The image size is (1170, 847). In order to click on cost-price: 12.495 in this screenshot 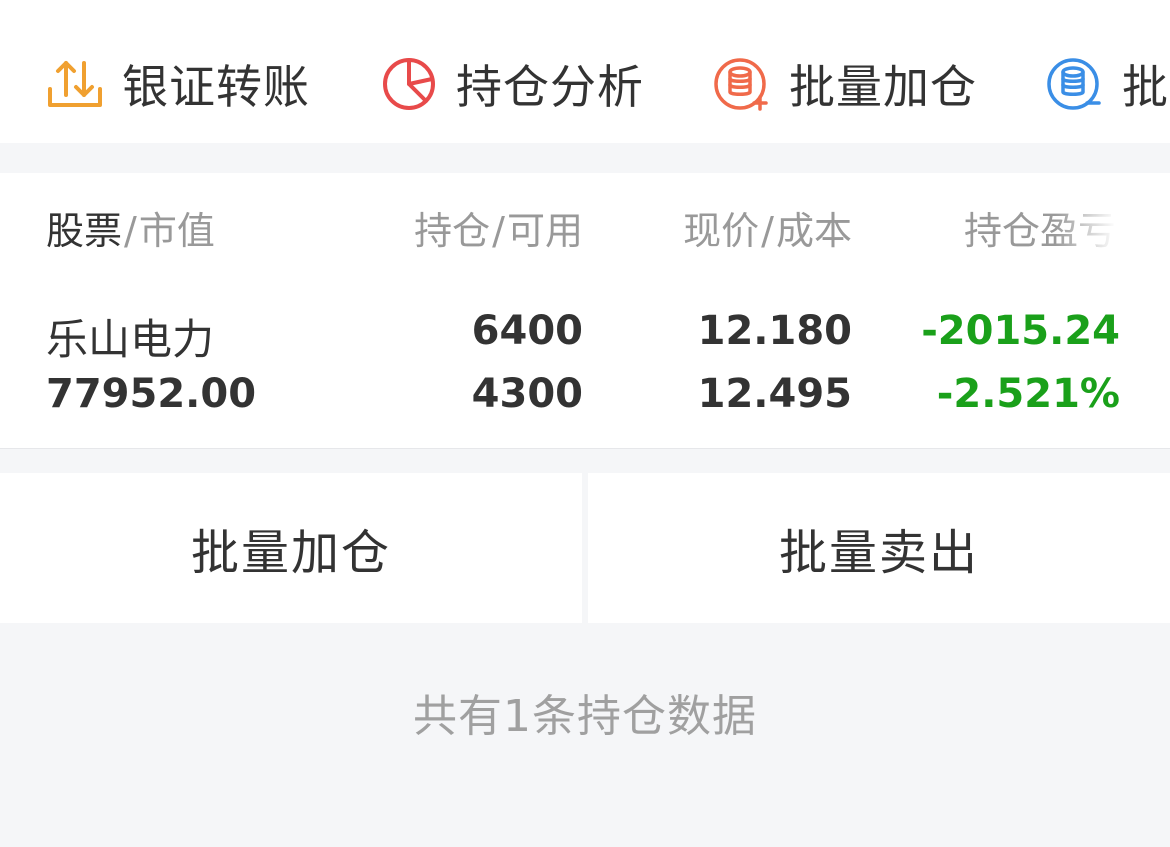, I will do `click(774, 394)`.